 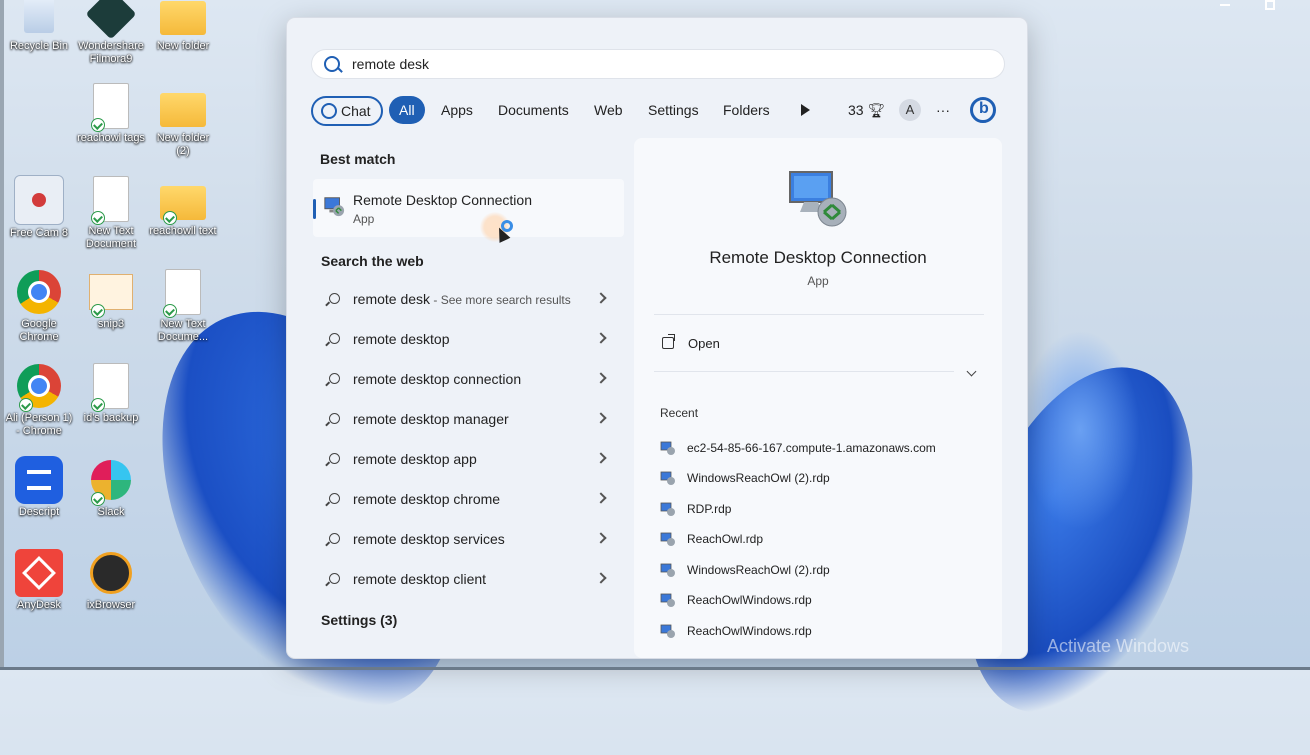 I want to click on desktop-icon-label: Descript, so click(x=39, y=512).